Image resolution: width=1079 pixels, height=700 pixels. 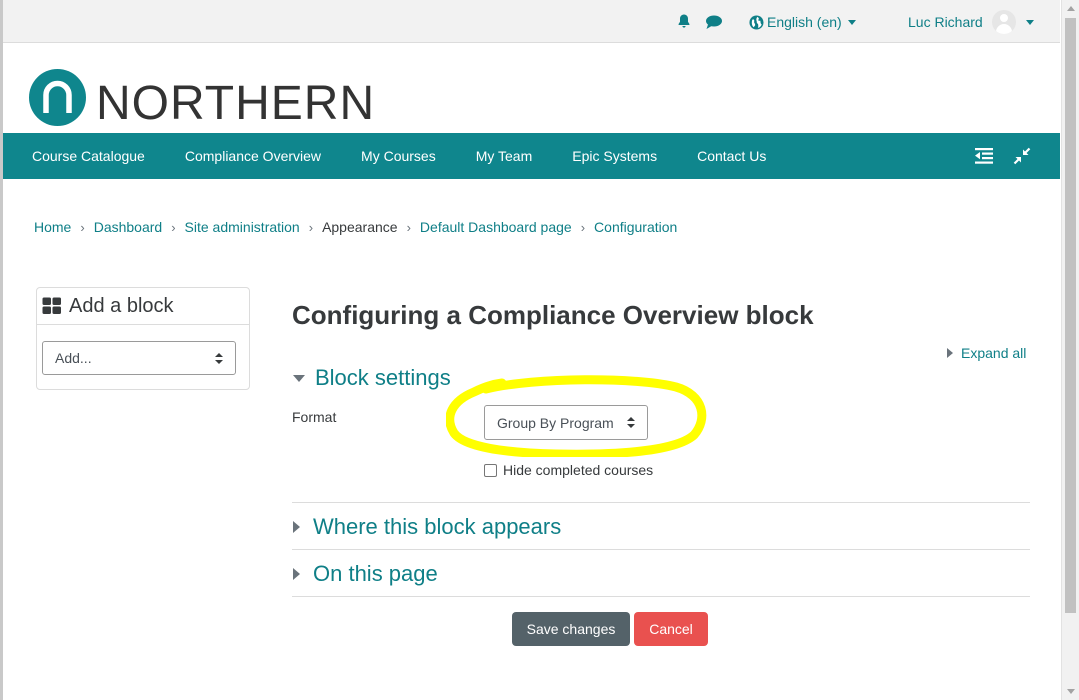 What do you see at coordinates (1003, 22) in the screenshot?
I see `avatar` at bounding box center [1003, 22].